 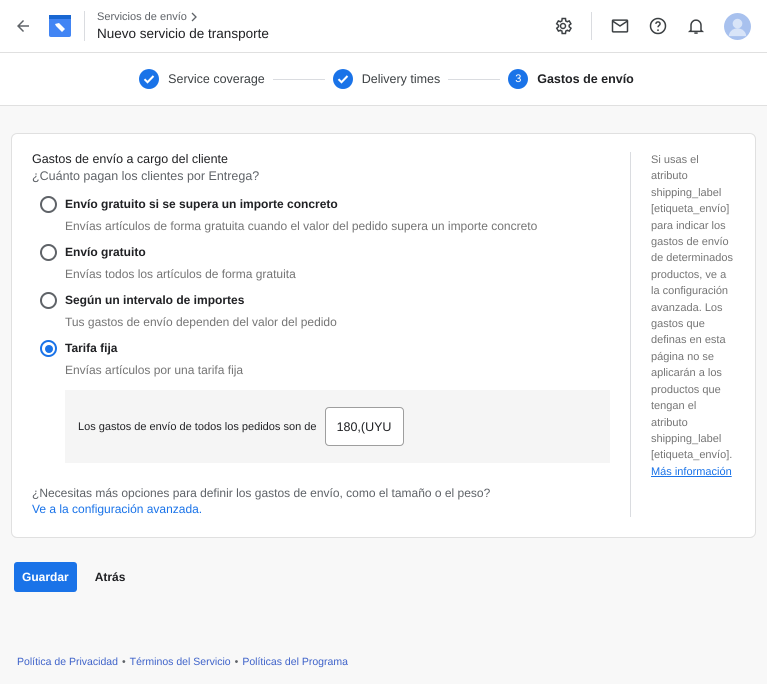 What do you see at coordinates (106, 252) in the screenshot?
I see `option-label: Envío gratuito` at bounding box center [106, 252].